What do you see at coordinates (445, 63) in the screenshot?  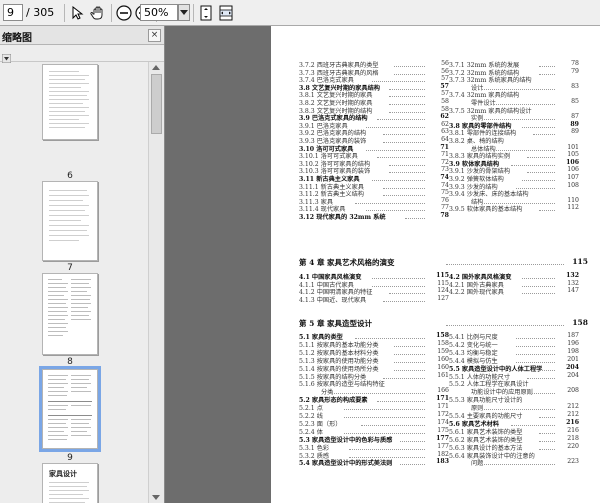 I see `toc-entry-page: 56` at bounding box center [445, 63].